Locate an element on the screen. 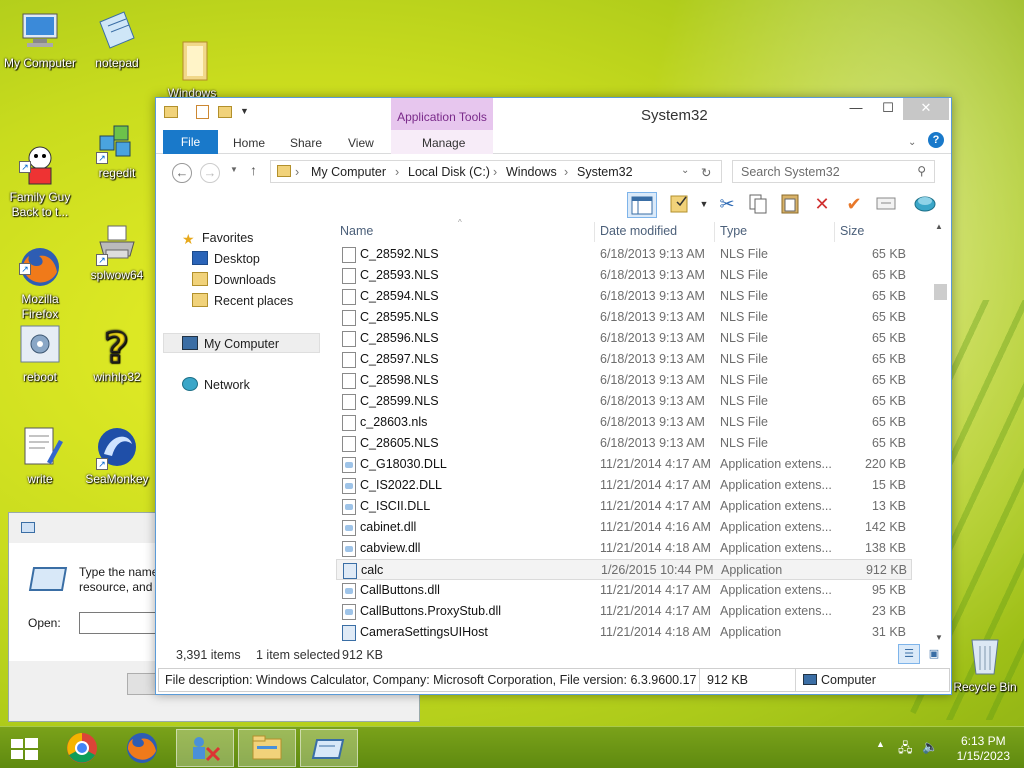 The height and width of the screenshot is (768, 1024). nav-network: Network is located at coordinates (216, 385).